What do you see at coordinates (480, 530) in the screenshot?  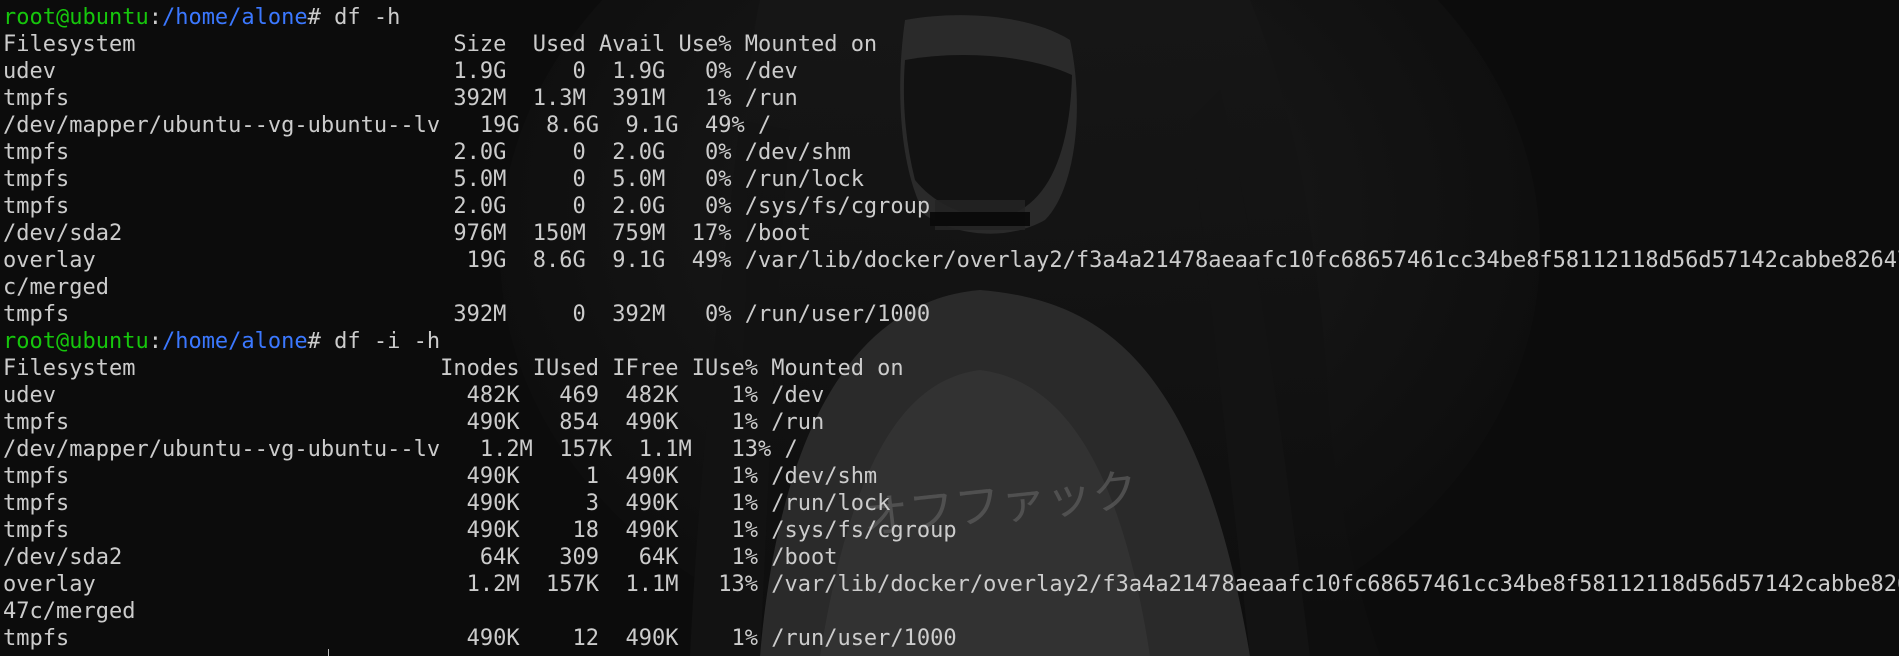 I see `output-line: tmpfs 490K 18 490K 1% /sys/fs/cgroup` at bounding box center [480, 530].